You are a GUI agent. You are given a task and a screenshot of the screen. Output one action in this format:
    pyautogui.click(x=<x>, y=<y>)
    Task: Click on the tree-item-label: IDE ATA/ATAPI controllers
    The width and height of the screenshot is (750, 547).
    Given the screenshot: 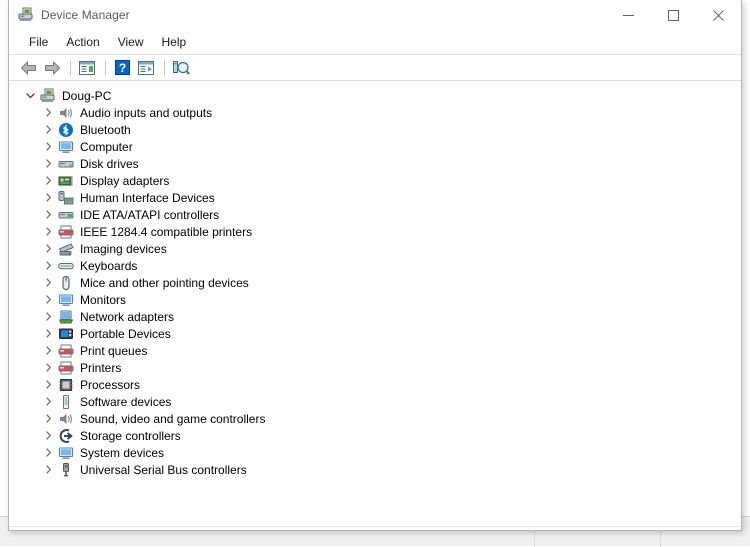 What is the action you would take?
    pyautogui.click(x=150, y=214)
    